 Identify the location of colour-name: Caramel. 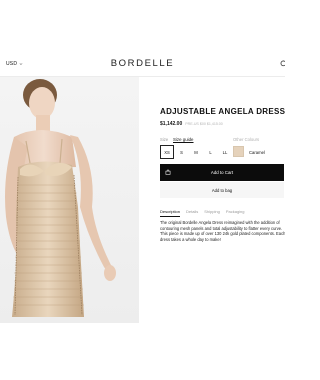
(257, 152).